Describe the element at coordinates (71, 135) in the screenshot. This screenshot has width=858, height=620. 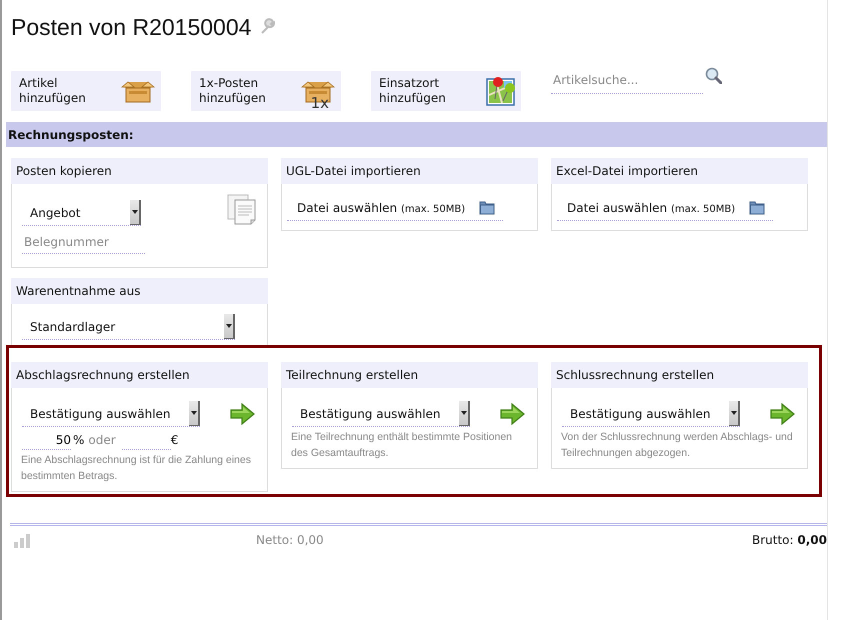
I see `section-title: Rechnungsposten:` at that location.